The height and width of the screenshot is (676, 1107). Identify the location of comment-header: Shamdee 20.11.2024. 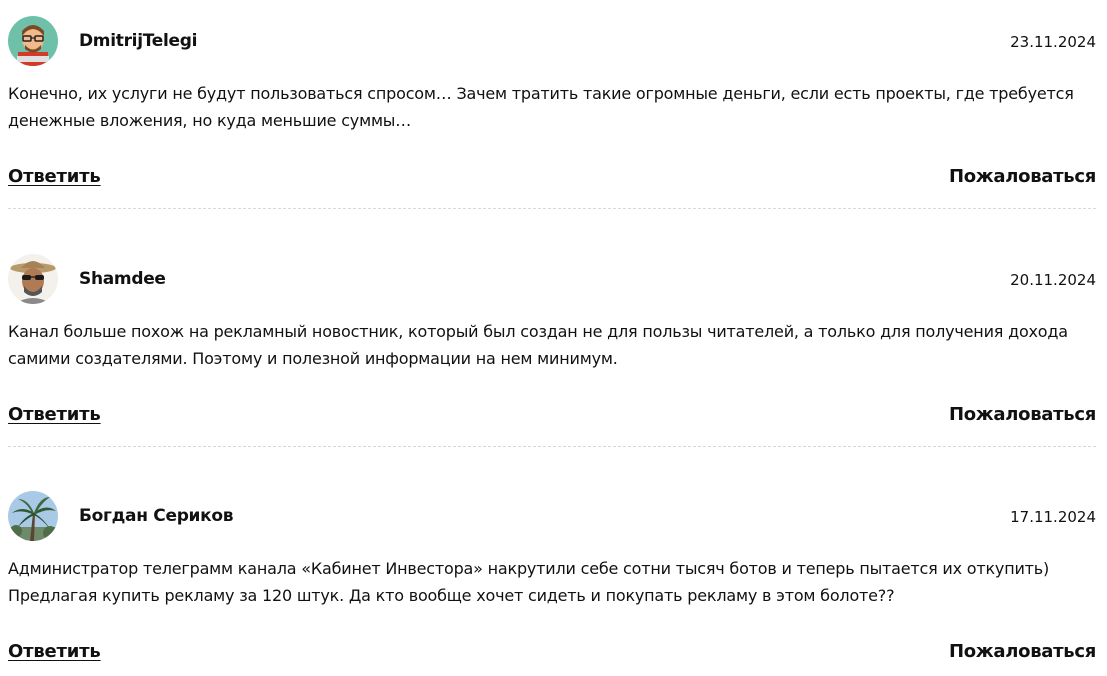
(552, 280).